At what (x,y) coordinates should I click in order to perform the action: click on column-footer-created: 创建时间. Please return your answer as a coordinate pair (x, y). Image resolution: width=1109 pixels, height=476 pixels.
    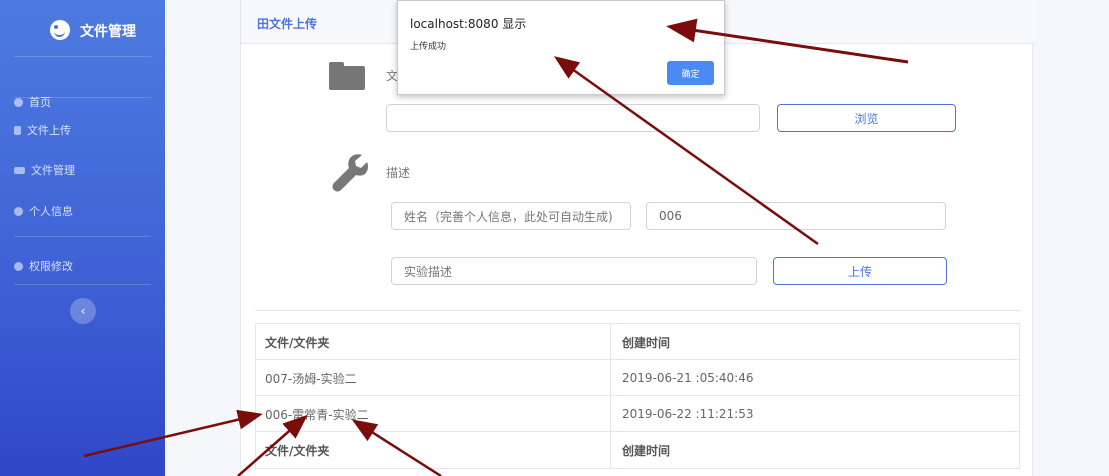
    Looking at the image, I should click on (646, 450).